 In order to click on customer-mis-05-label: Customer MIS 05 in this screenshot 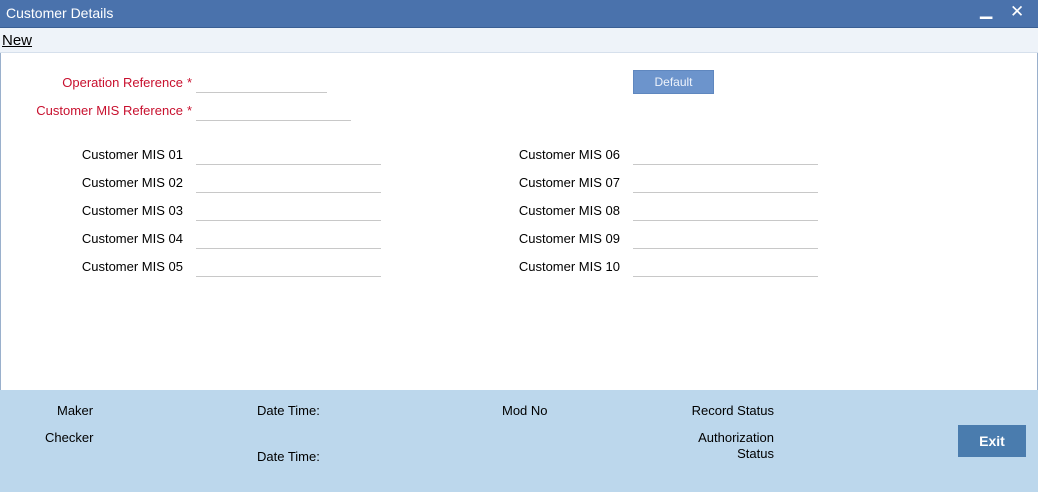, I will do `click(132, 266)`.